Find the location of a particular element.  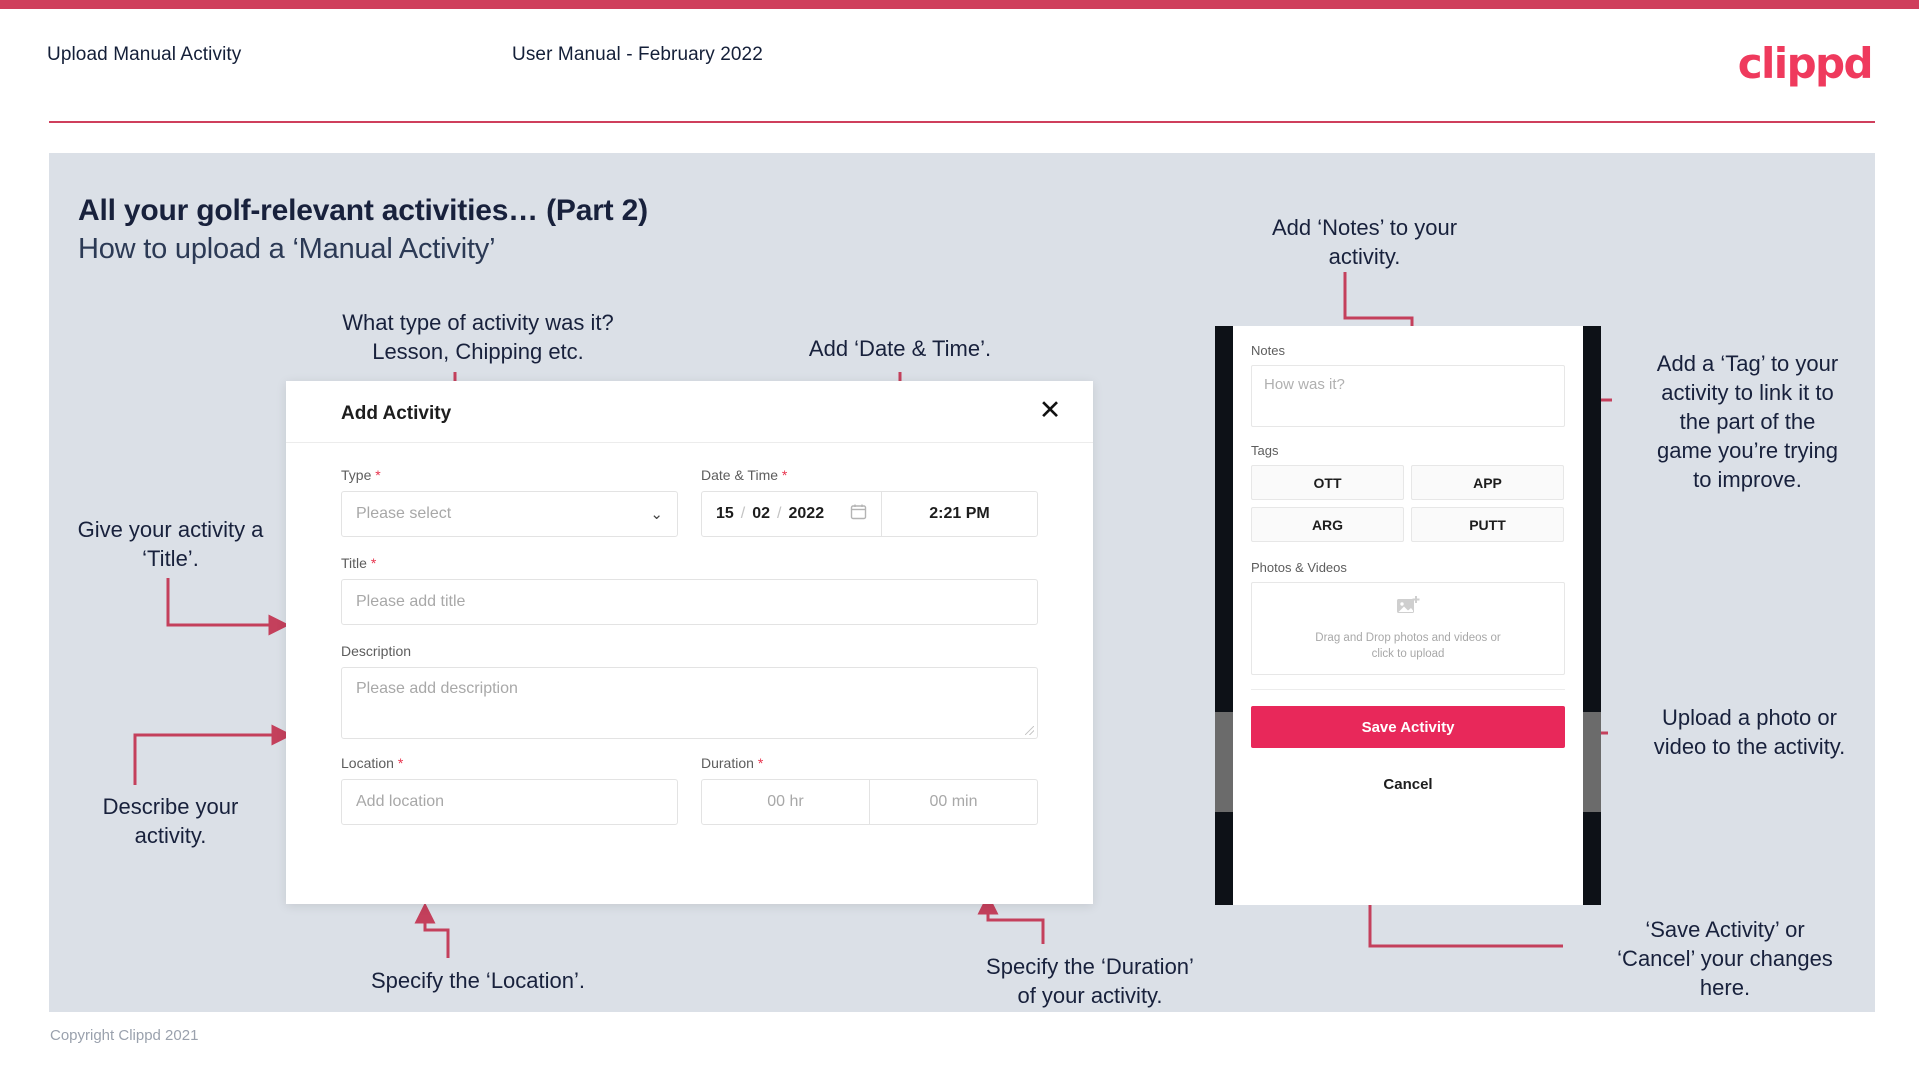

close-icon: ✕ is located at coordinates (1050, 410).